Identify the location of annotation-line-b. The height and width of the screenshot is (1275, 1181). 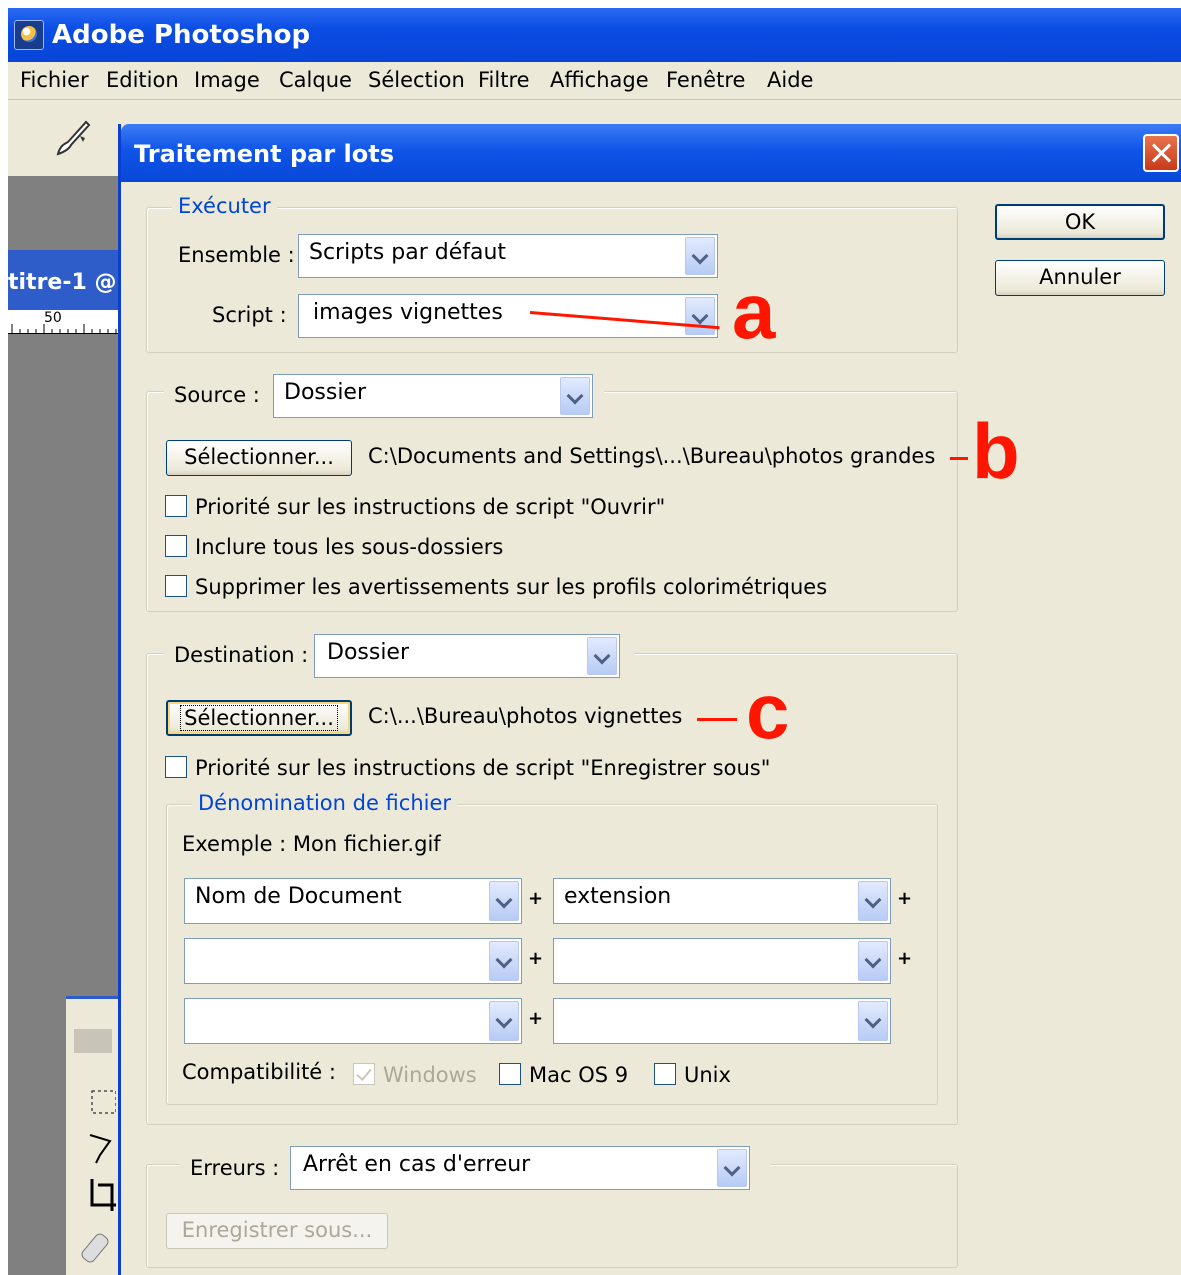
(959, 458).